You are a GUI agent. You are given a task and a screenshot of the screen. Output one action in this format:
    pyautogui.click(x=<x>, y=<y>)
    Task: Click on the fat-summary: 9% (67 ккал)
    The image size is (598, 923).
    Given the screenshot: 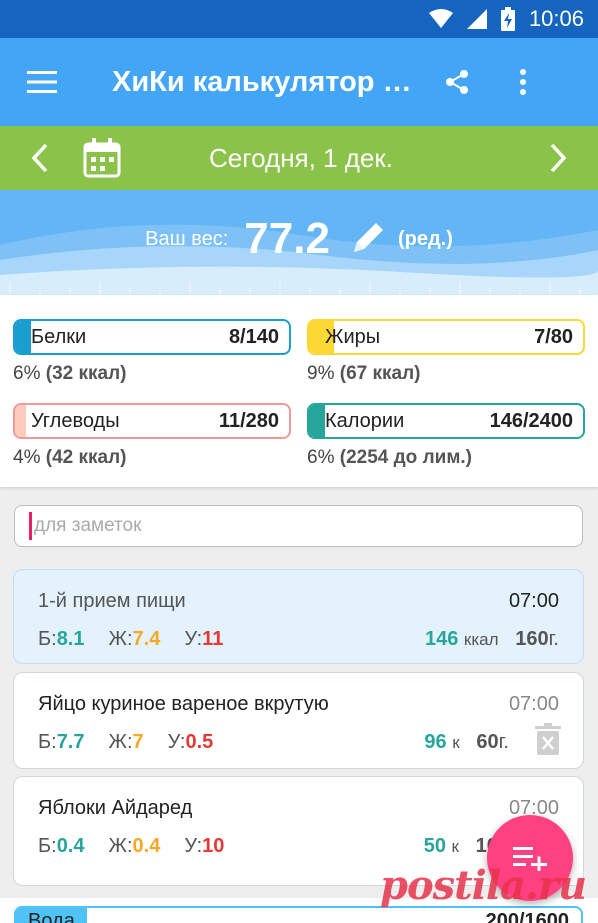 What is the action you would take?
    pyautogui.click(x=363, y=374)
    